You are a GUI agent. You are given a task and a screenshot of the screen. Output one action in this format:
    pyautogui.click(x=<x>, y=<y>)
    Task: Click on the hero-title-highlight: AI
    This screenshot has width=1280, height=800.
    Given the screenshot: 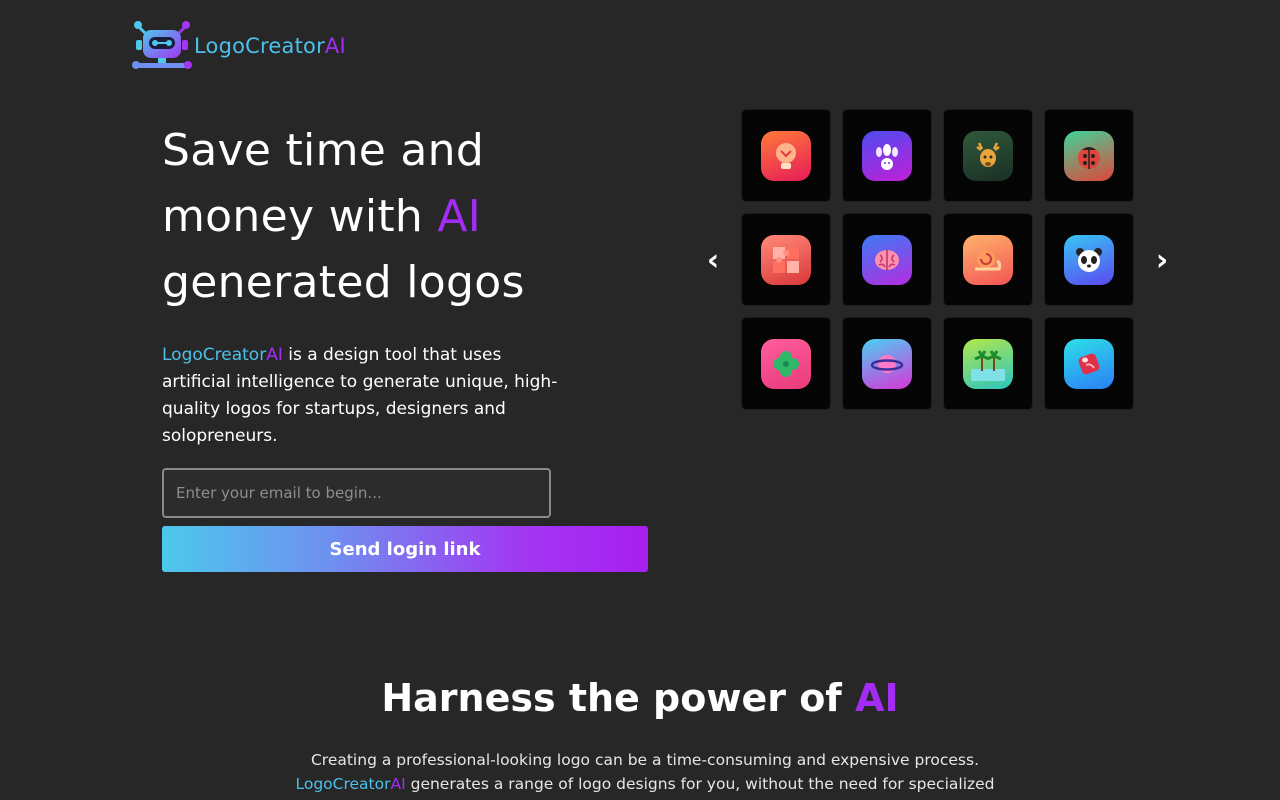 What is the action you would take?
    pyautogui.click(x=459, y=216)
    